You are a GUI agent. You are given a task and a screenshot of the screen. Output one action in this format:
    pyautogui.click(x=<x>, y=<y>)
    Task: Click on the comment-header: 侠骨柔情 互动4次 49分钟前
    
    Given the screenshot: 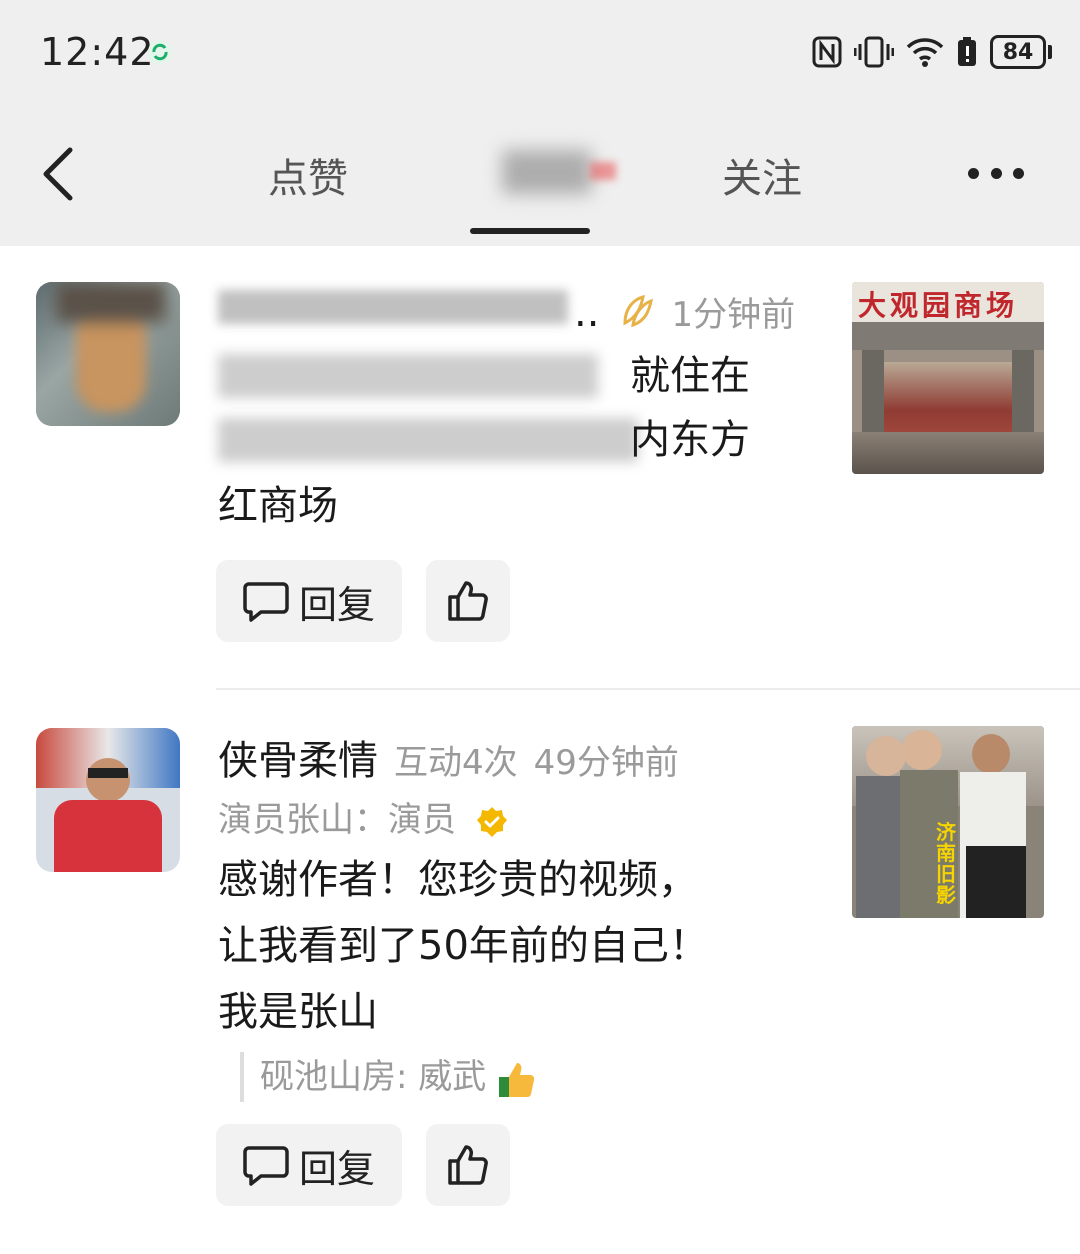 What is the action you would take?
    pyautogui.click(x=448, y=757)
    